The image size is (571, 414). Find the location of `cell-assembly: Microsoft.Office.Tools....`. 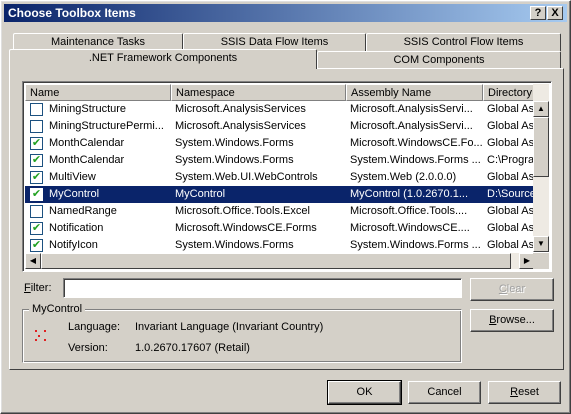

cell-assembly: Microsoft.Office.Tools.... is located at coordinates (409, 211).